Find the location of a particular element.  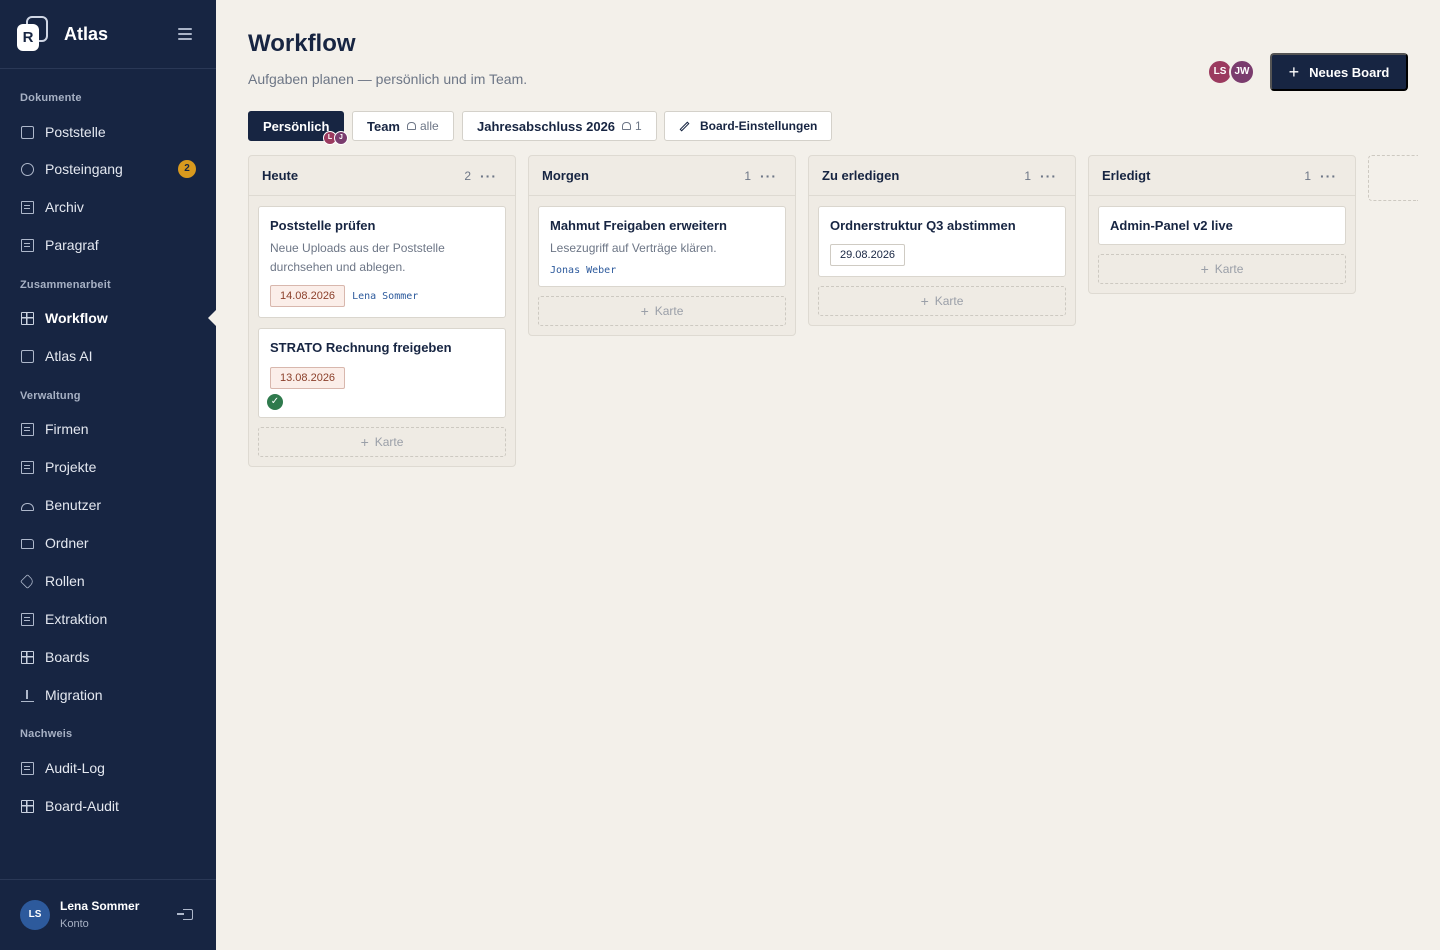

column-title: Zu erledigen is located at coordinates (861, 175).